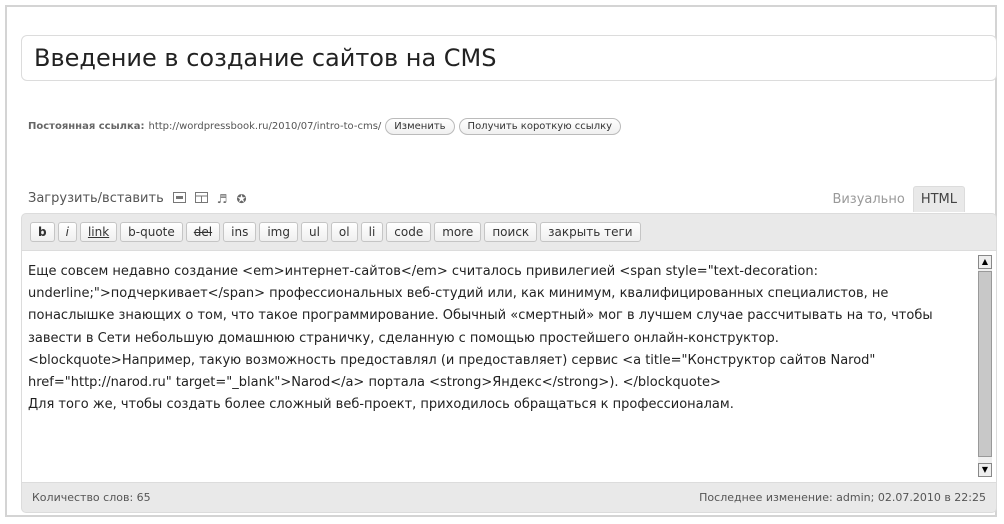 The height and width of the screenshot is (524, 1004). I want to click on media-icon: ✪, so click(242, 199).